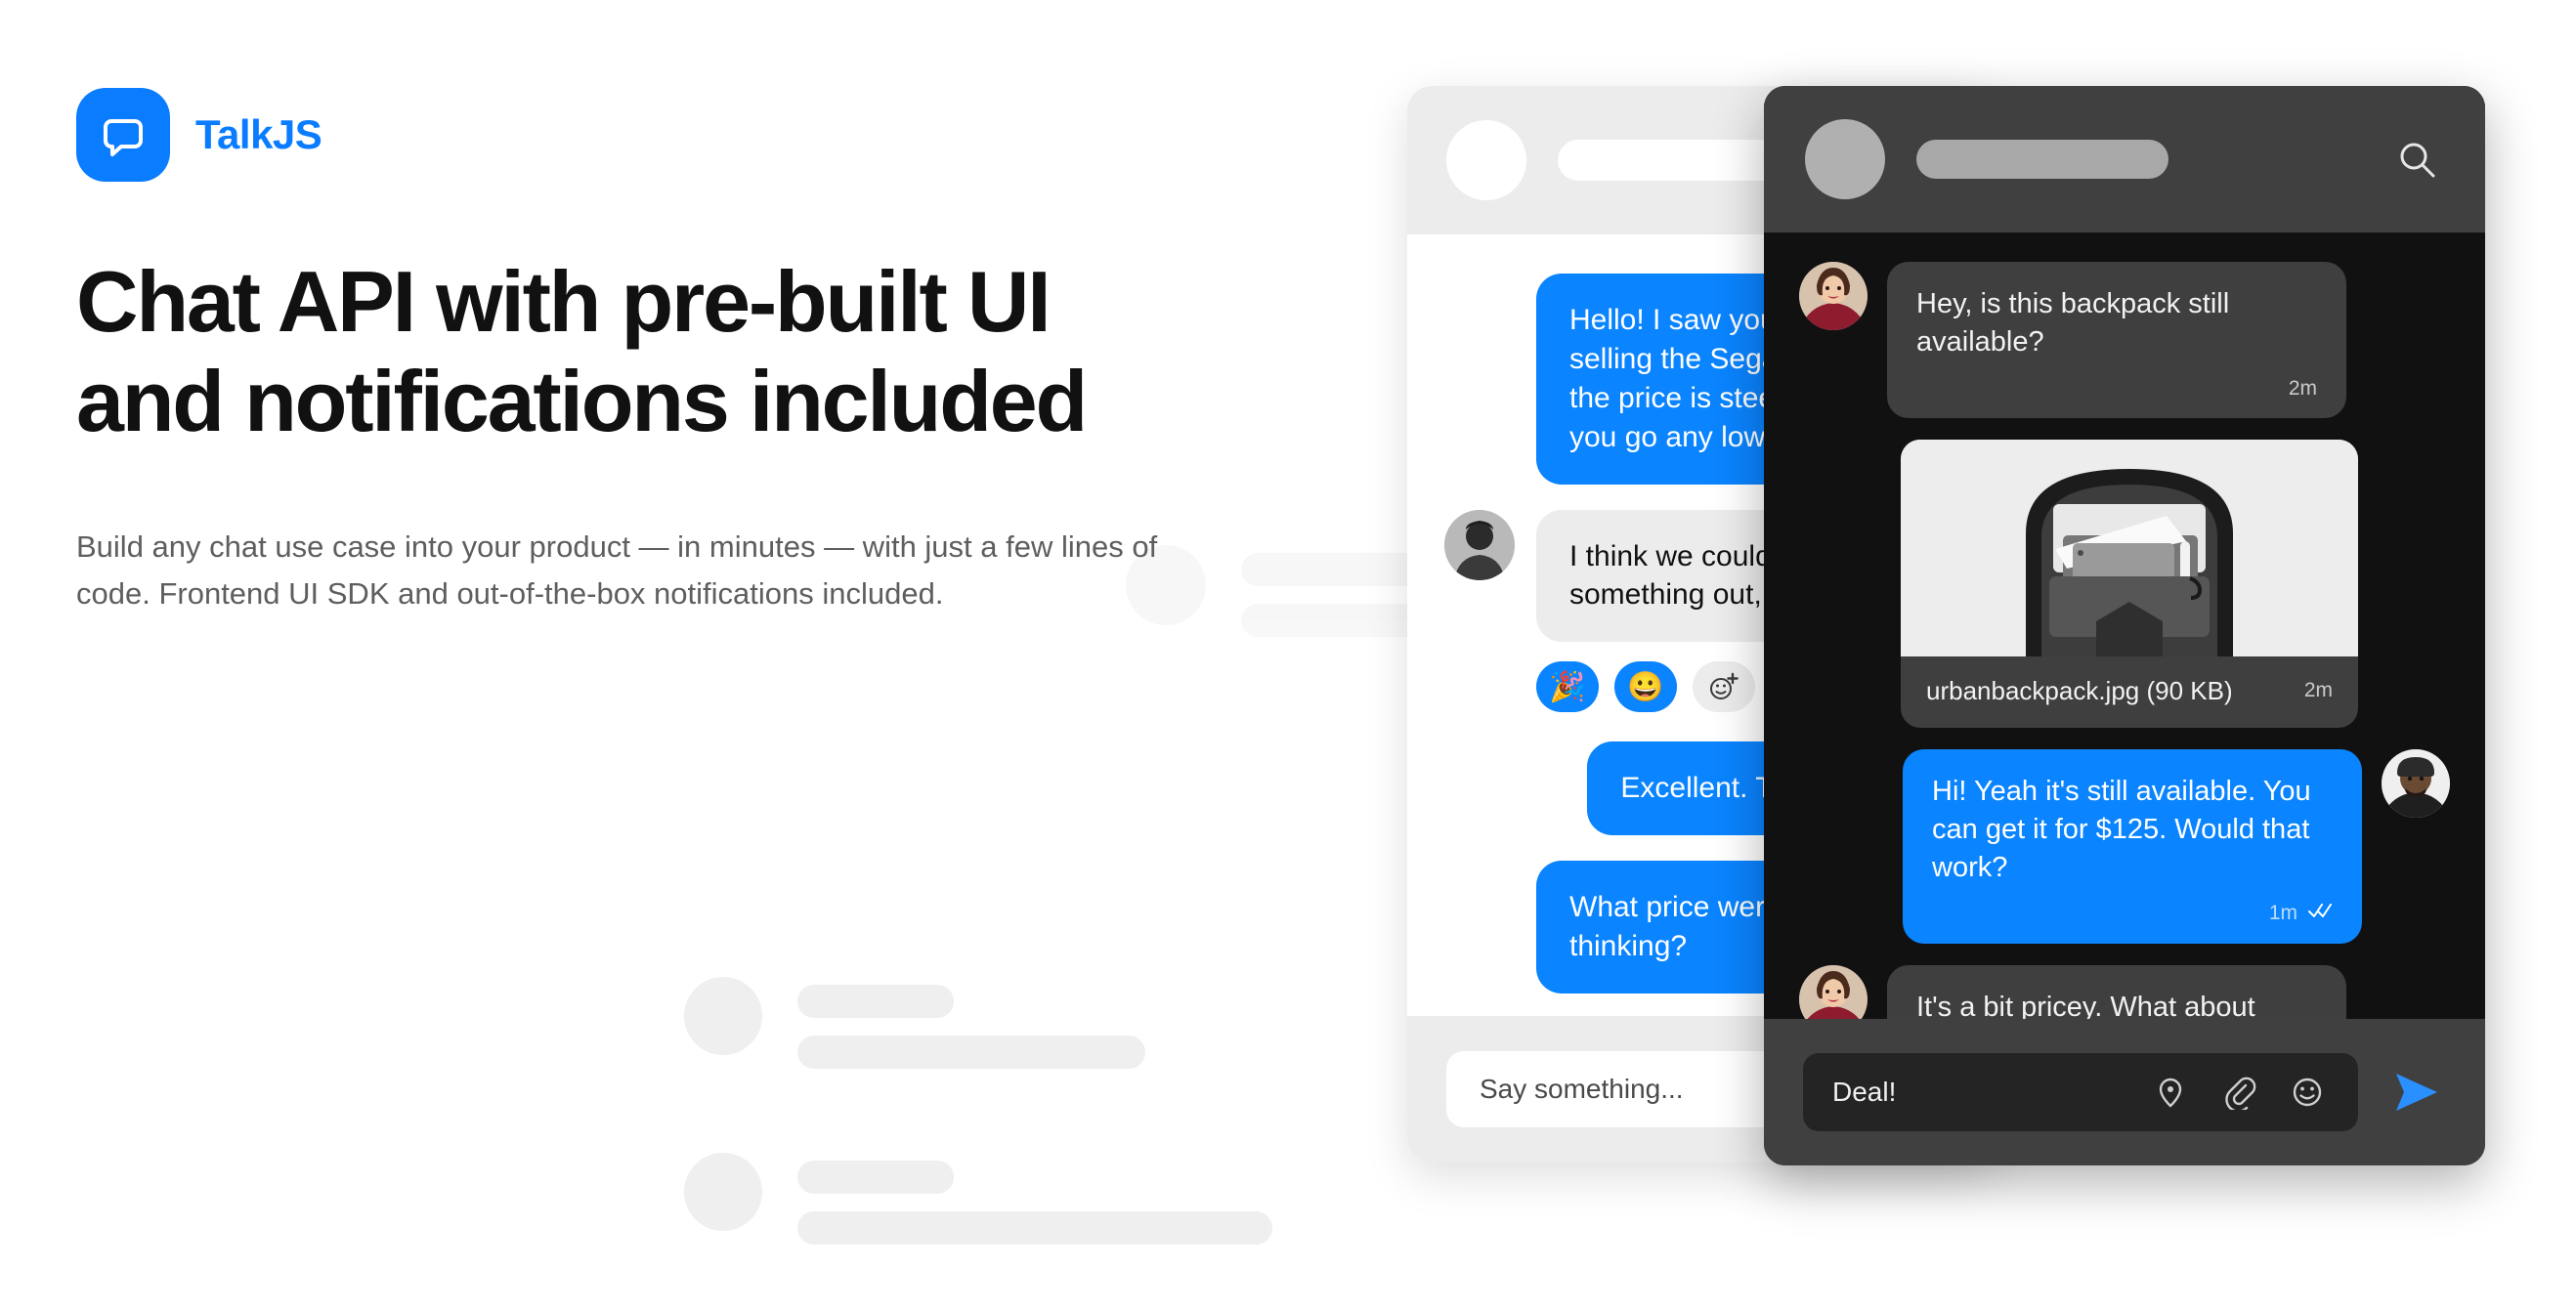 The image size is (2576, 1311). I want to click on emoji-icon, so click(2307, 1093).